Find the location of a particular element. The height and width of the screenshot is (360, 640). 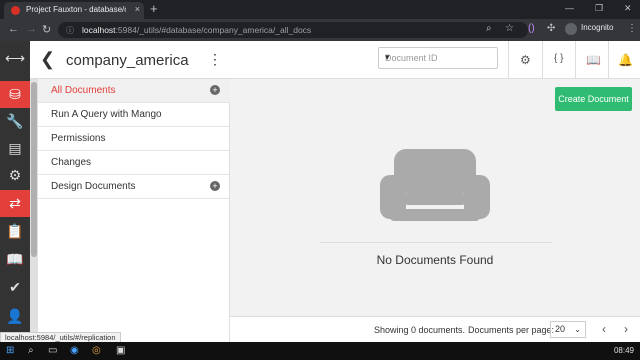

documents-count: Showing 0 documents. is located at coordinates (420, 330).